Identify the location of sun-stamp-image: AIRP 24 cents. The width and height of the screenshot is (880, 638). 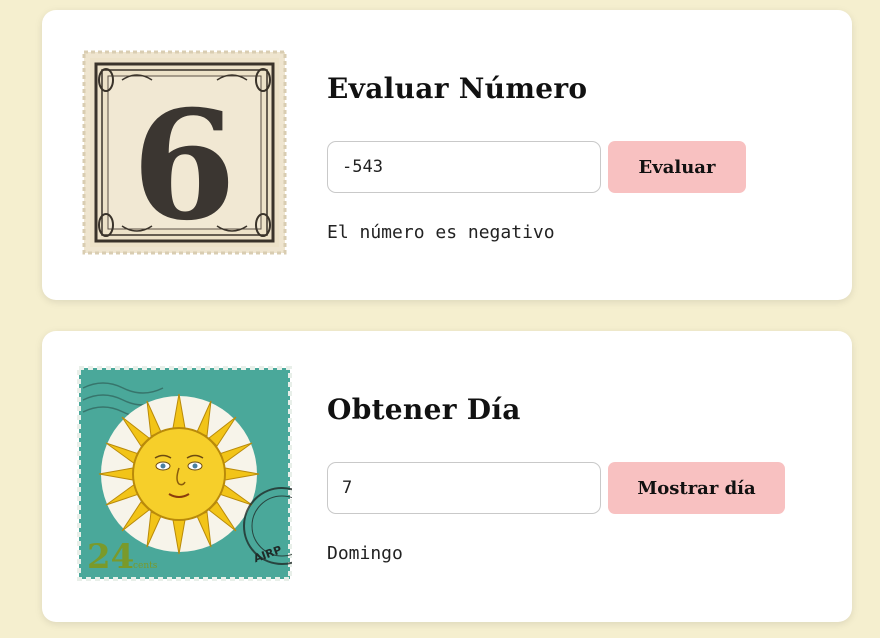
(184, 473).